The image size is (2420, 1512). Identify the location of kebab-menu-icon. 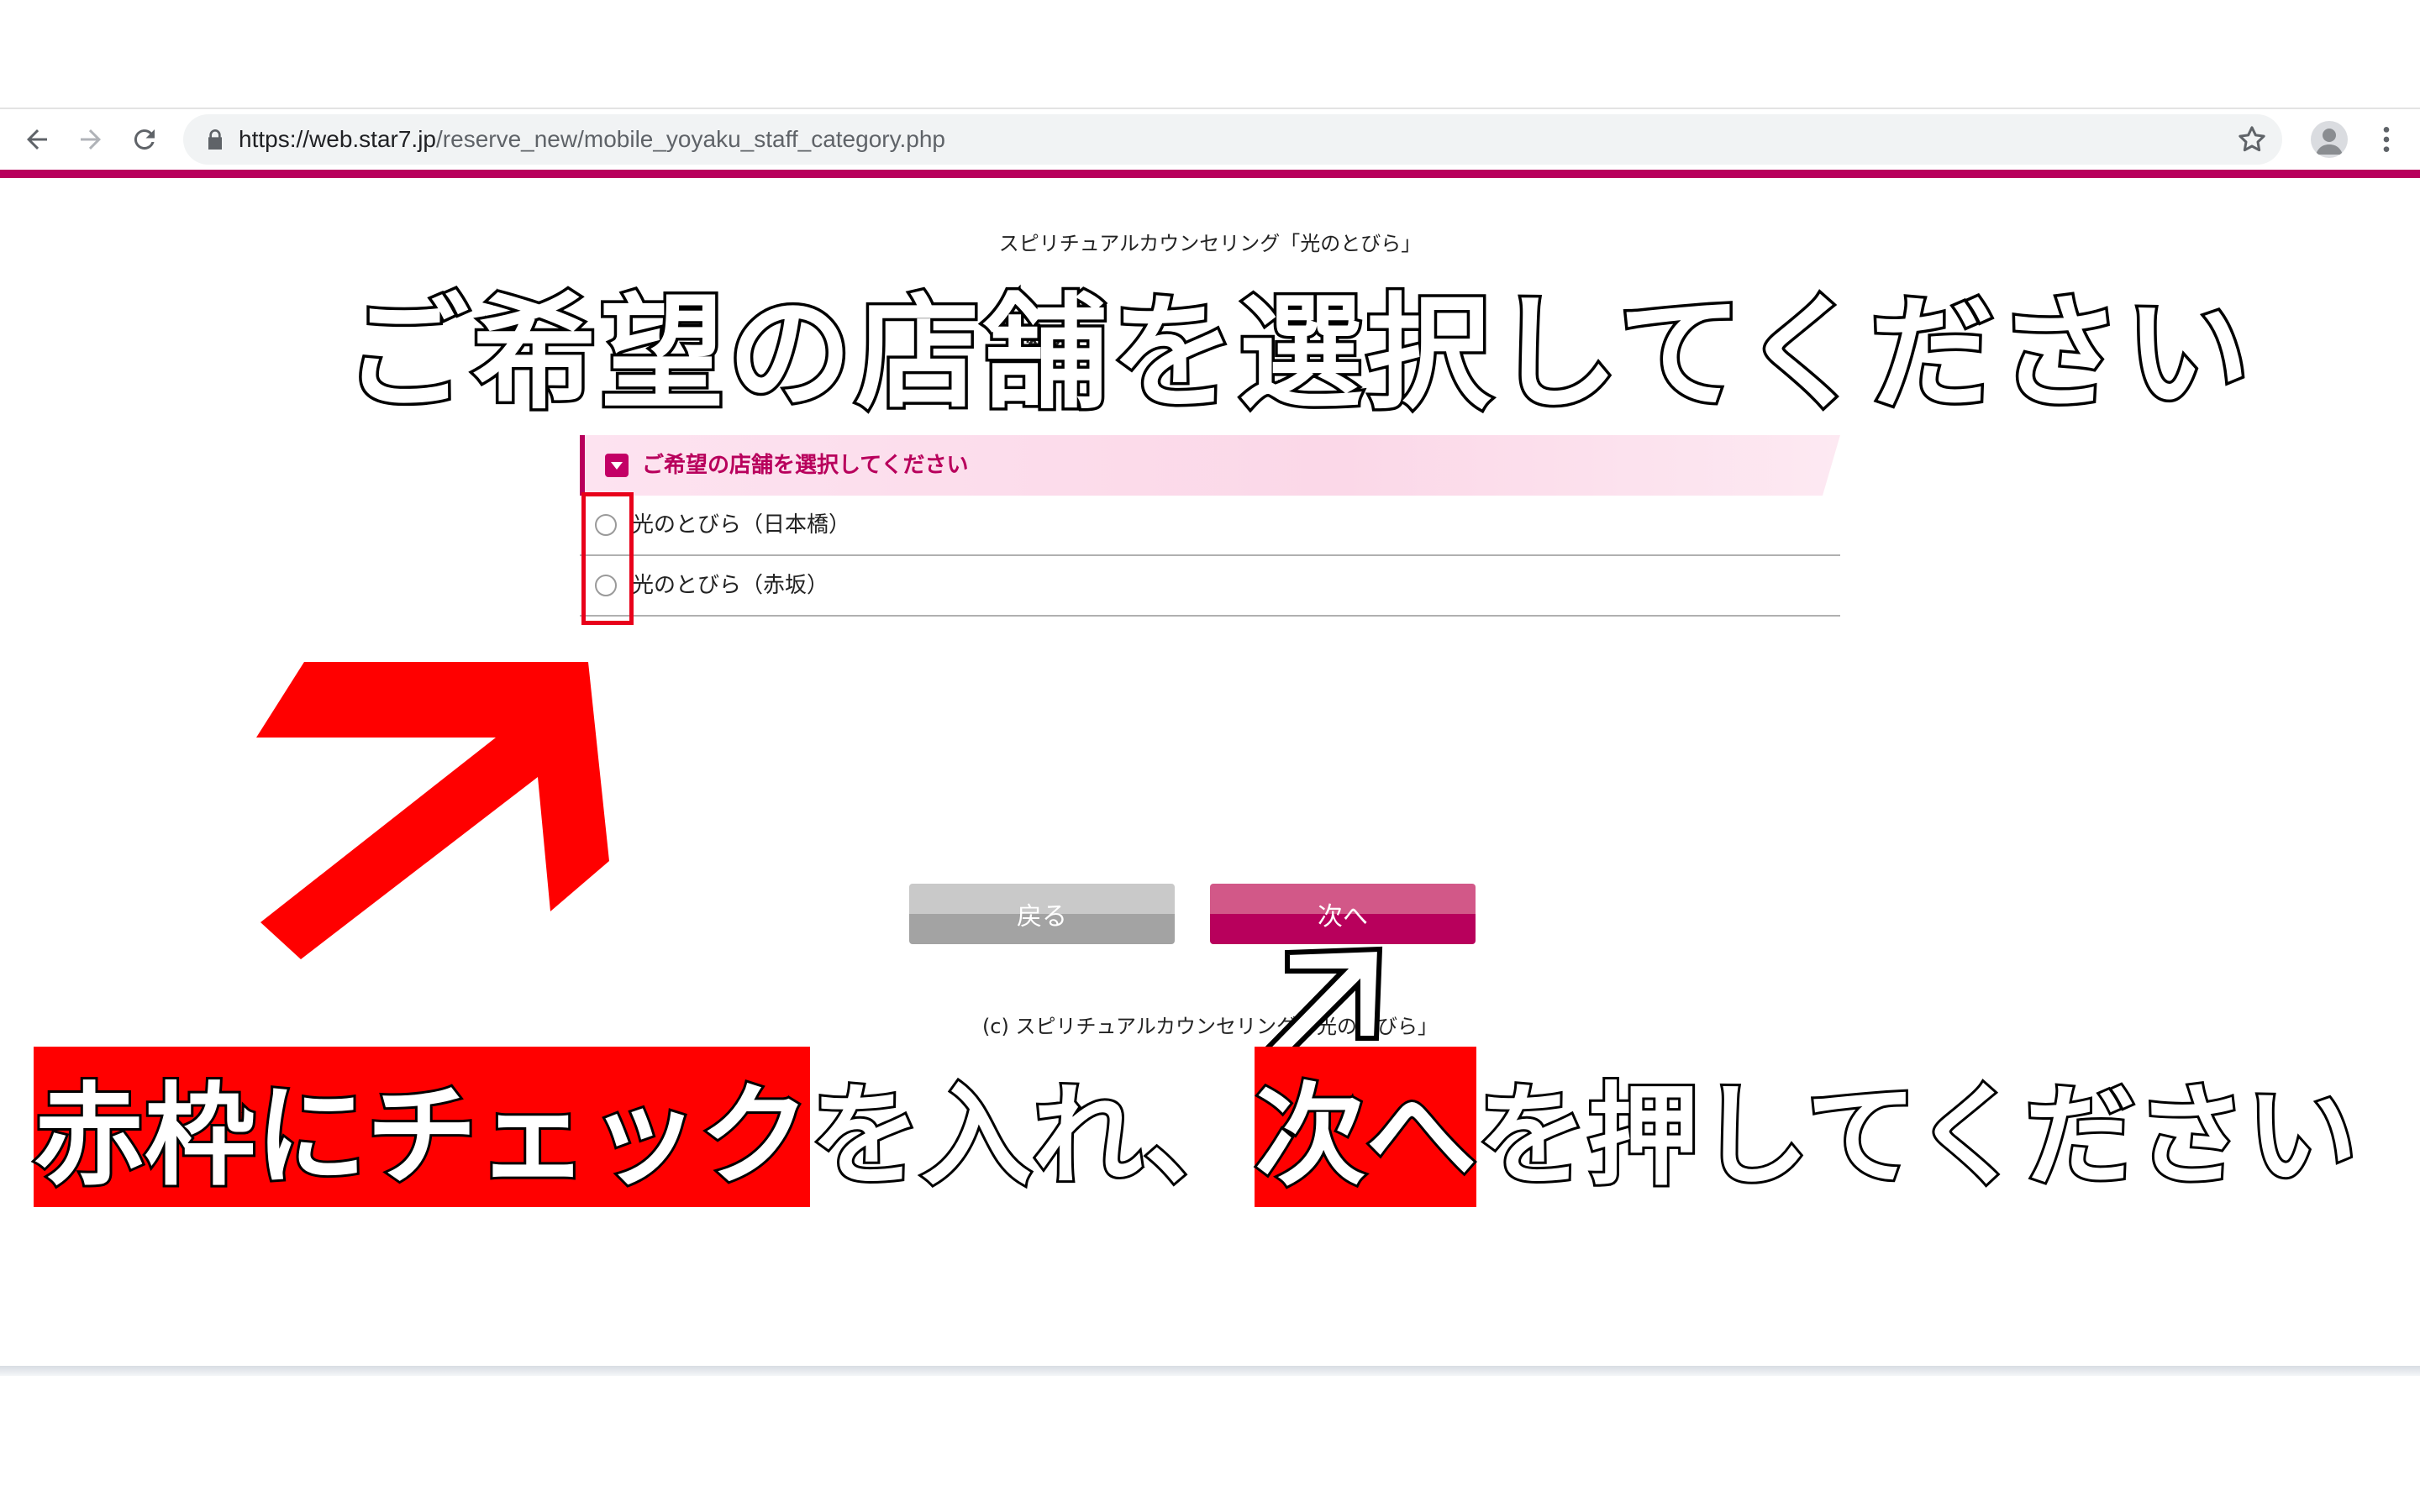
(2387, 139).